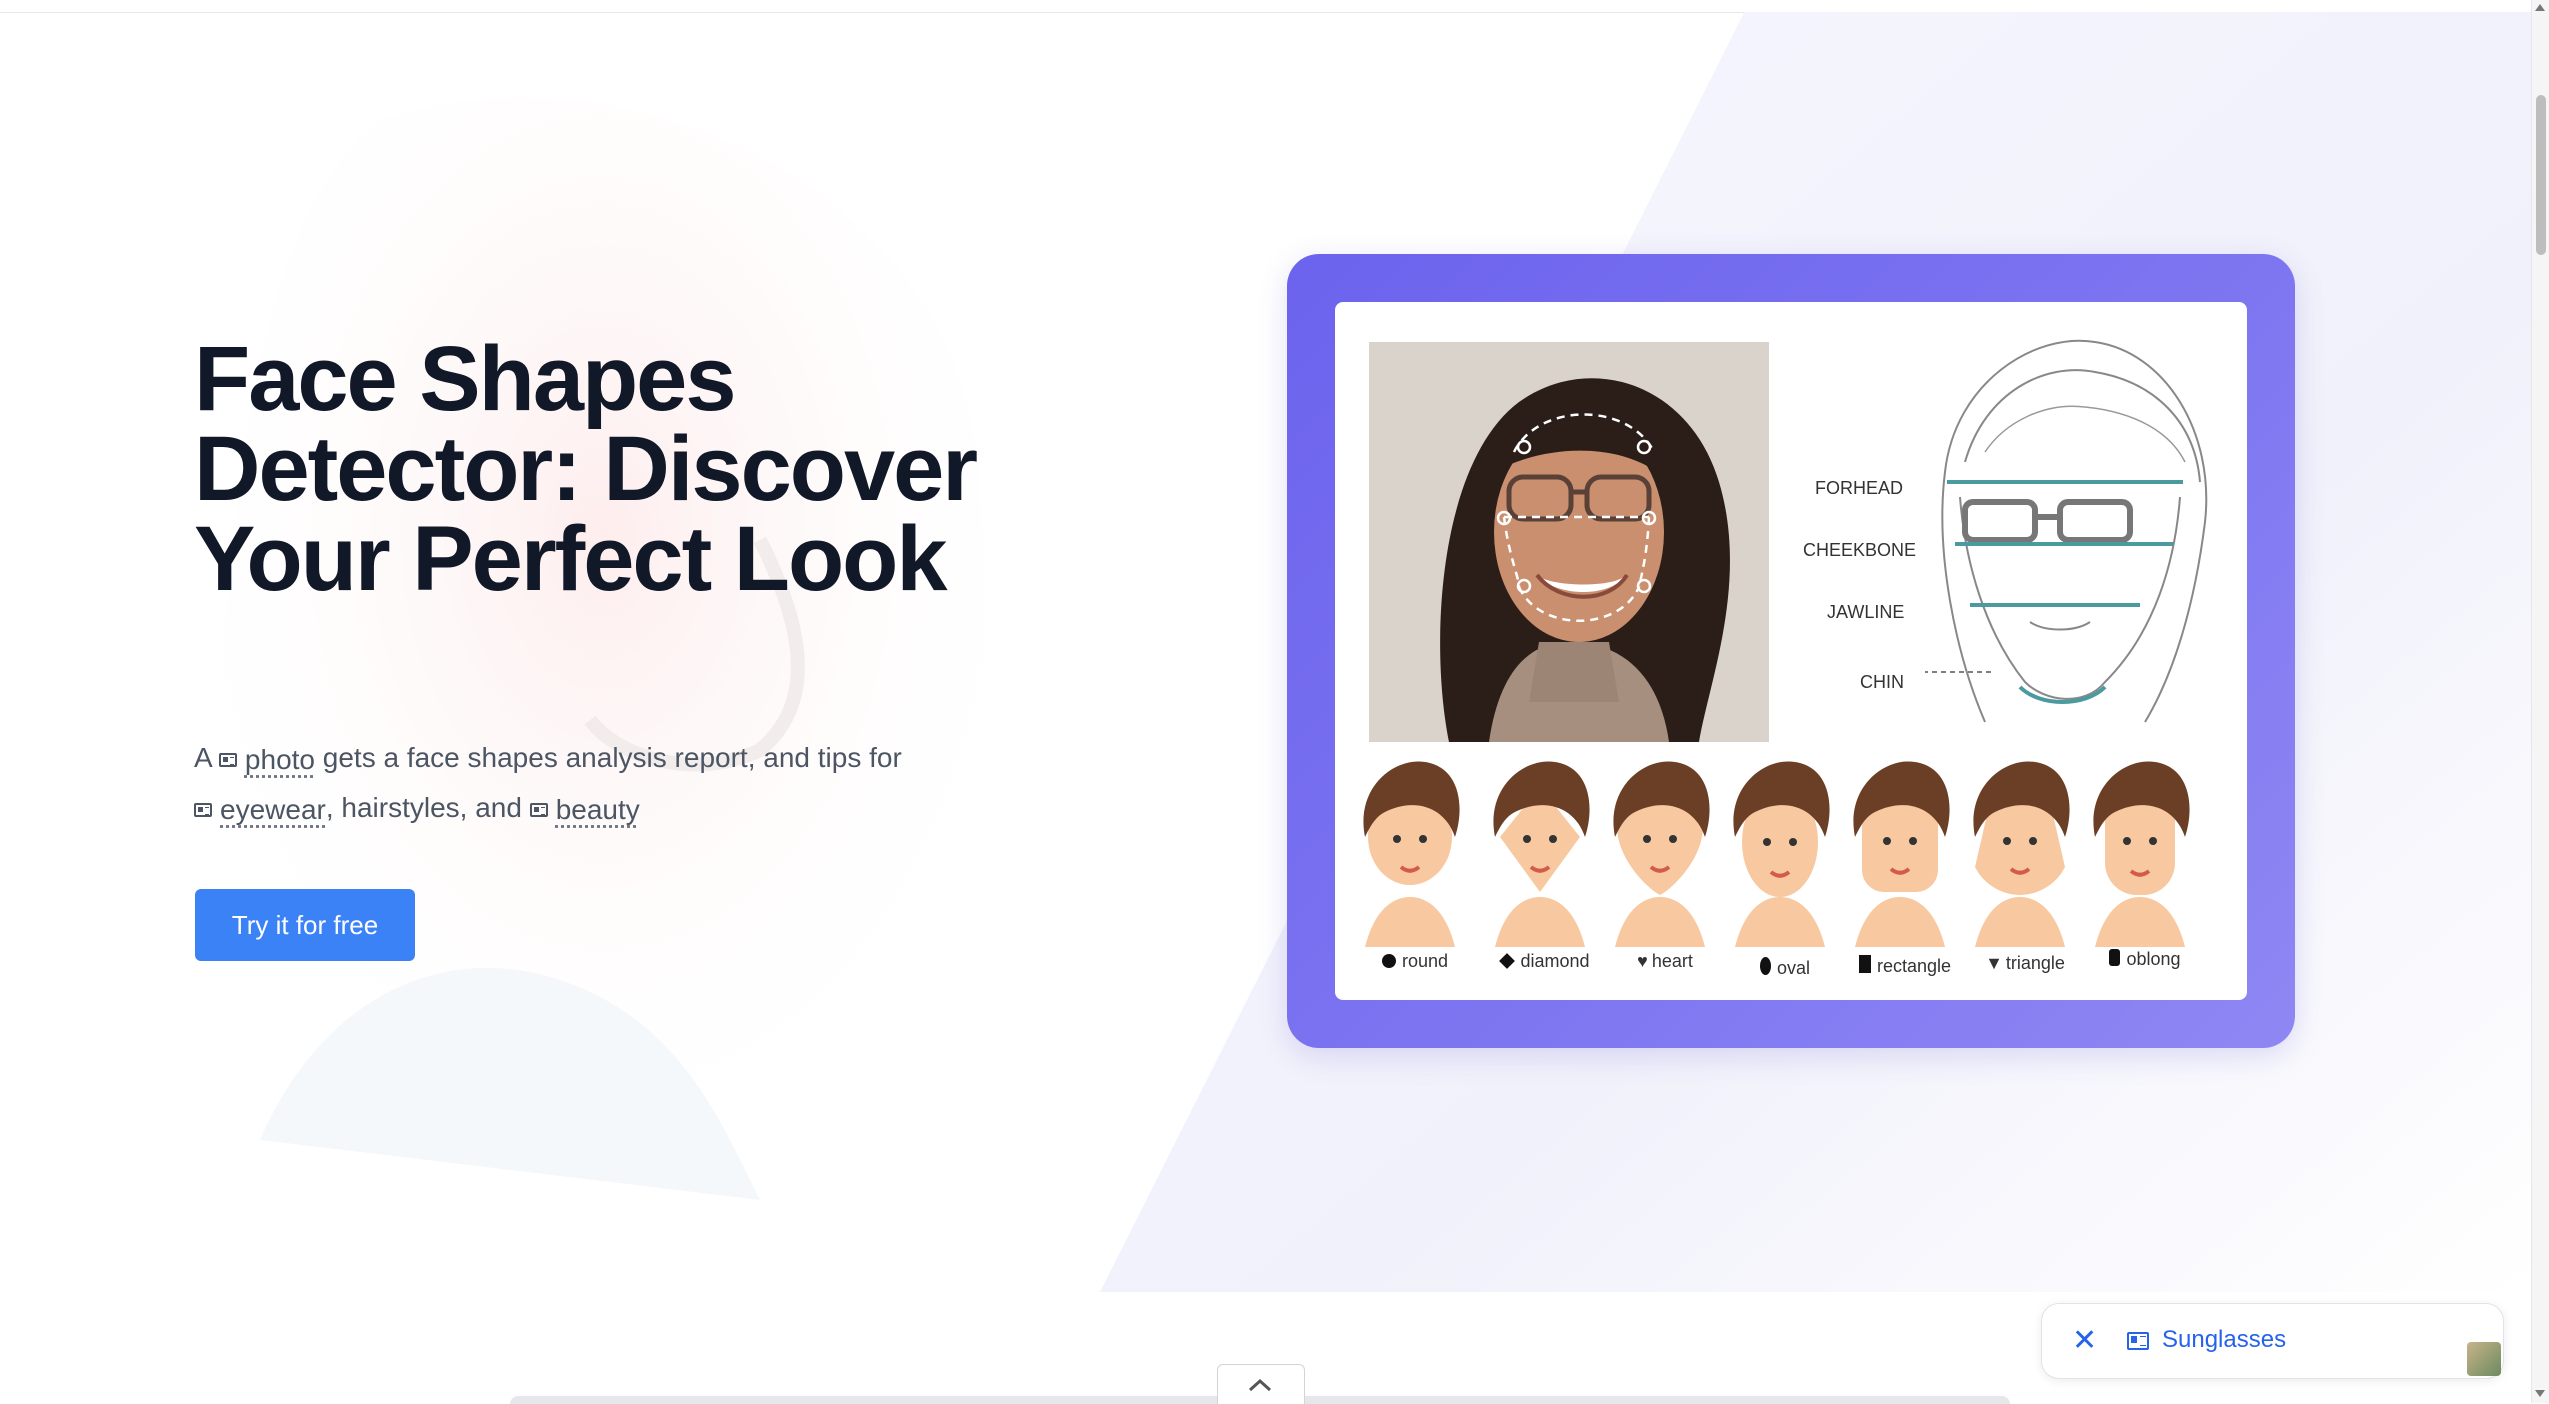 This screenshot has height=1404, width=2549. I want to click on shape-caption: ♥ heart, so click(1665, 961).